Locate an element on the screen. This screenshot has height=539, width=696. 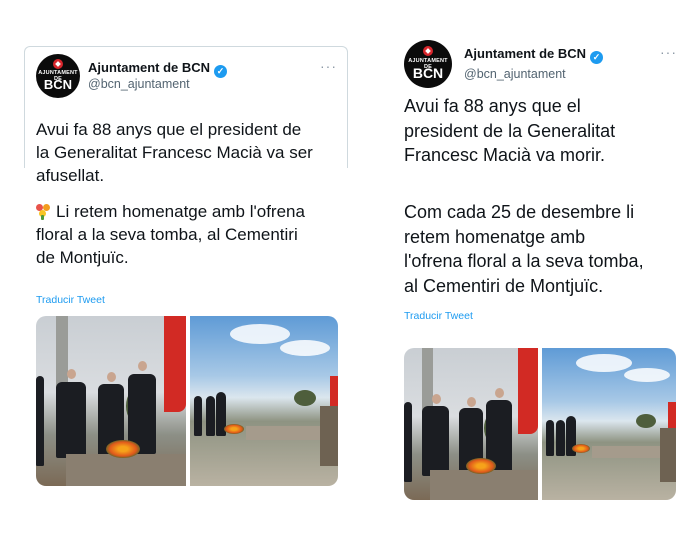
tweet-text-line: Li retem homenatge amb l'ofrena is located at coordinates (170, 211).